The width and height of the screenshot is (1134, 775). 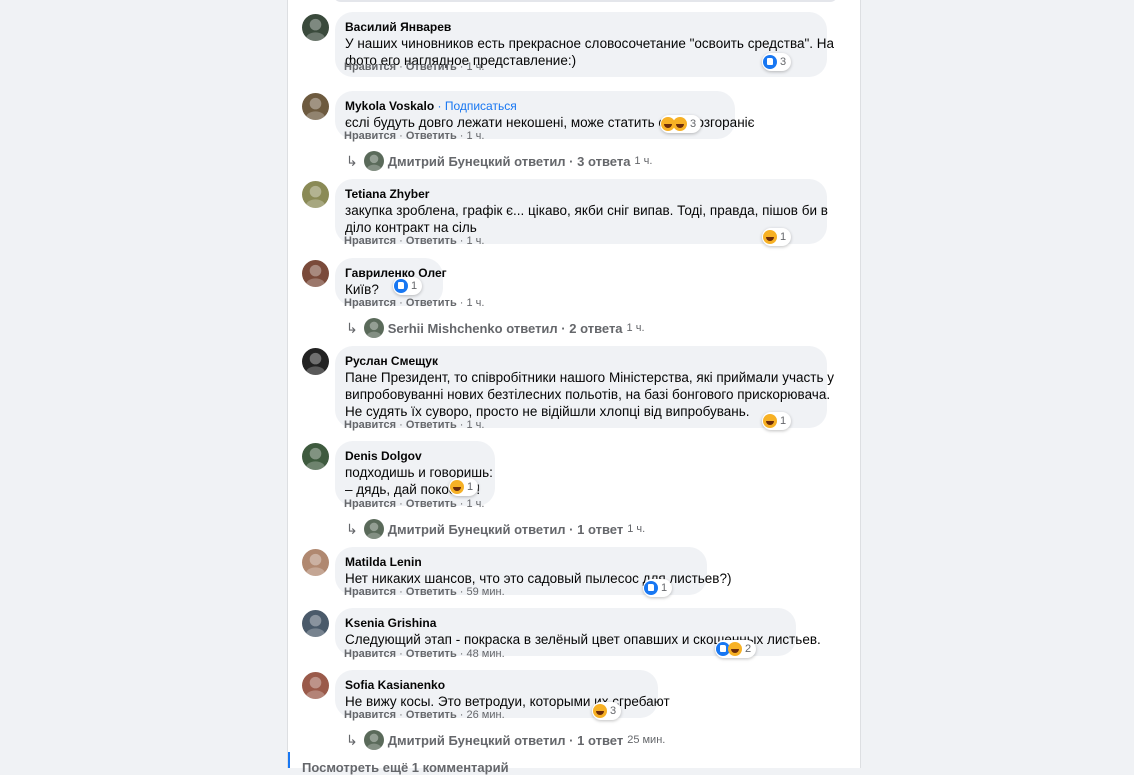 I want to click on comment-actions: Нравится · Ответить · 48 мин., so click(x=424, y=654).